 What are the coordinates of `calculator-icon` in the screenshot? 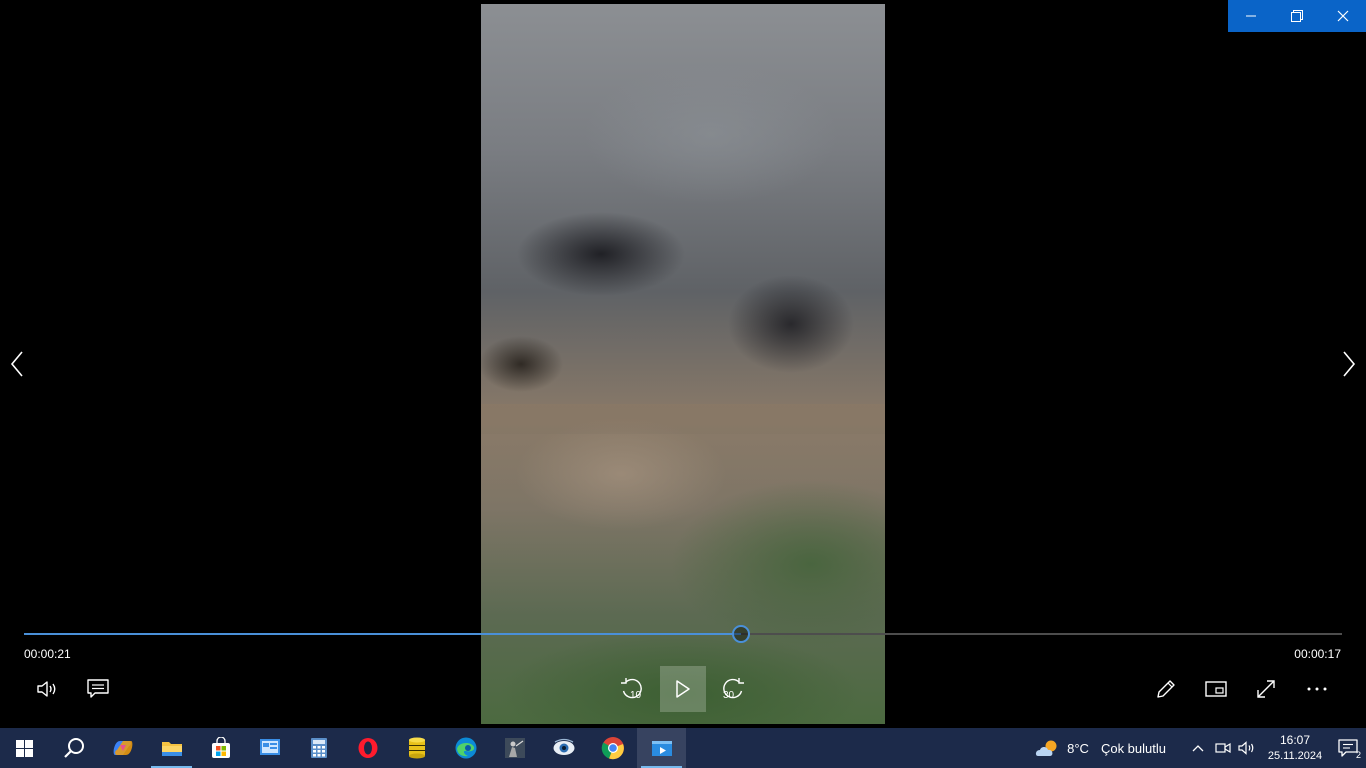 It's located at (318, 748).